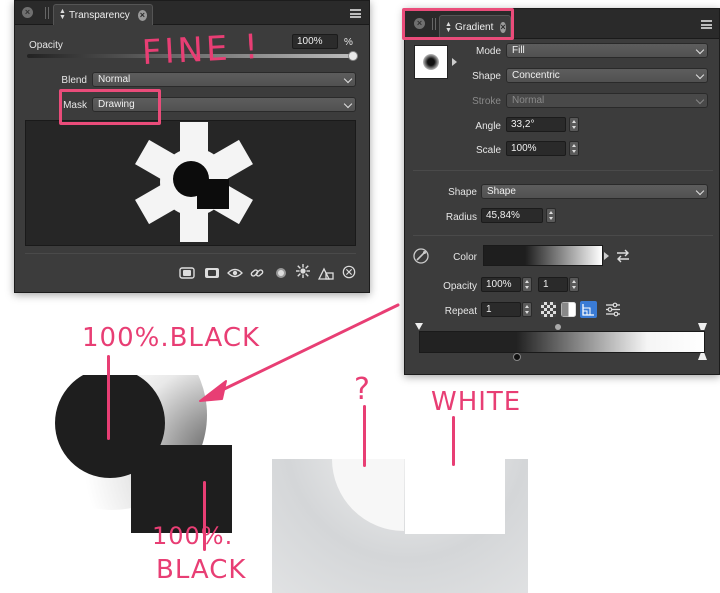 The width and height of the screenshot is (720, 593). I want to click on gradient-opacity-stepper, so click(527, 284).